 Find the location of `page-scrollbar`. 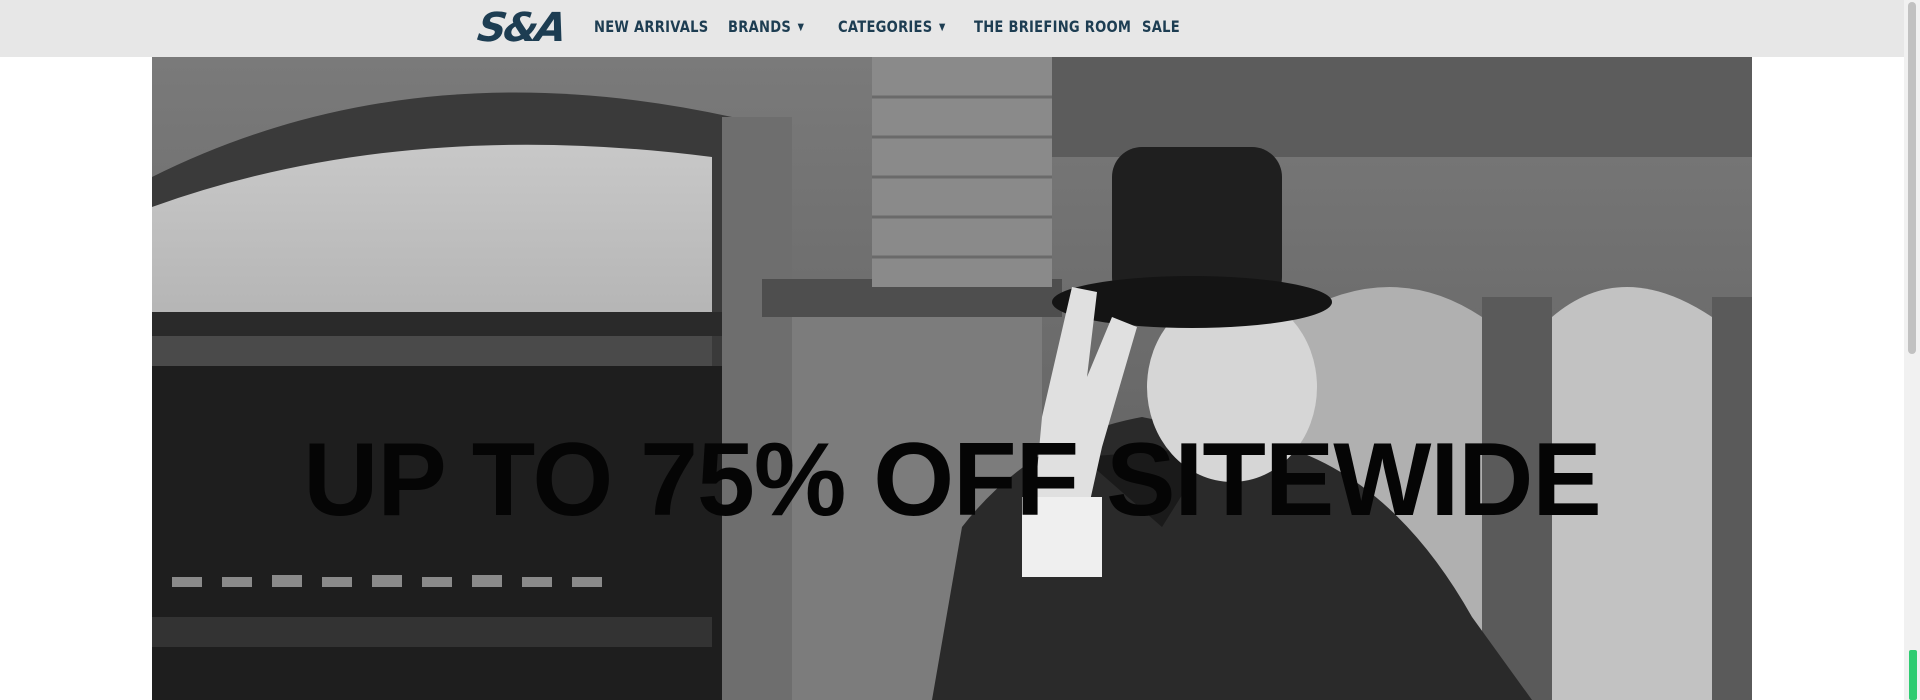

page-scrollbar is located at coordinates (1912, 350).